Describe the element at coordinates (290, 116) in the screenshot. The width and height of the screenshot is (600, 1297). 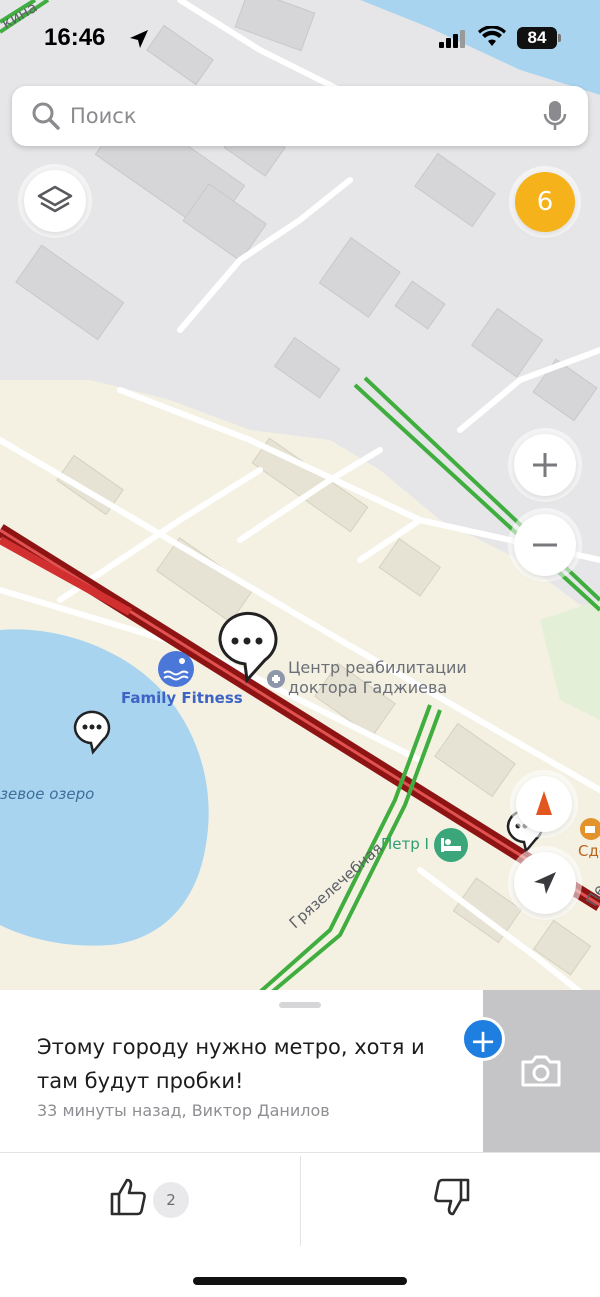
I see `search-input` at that location.